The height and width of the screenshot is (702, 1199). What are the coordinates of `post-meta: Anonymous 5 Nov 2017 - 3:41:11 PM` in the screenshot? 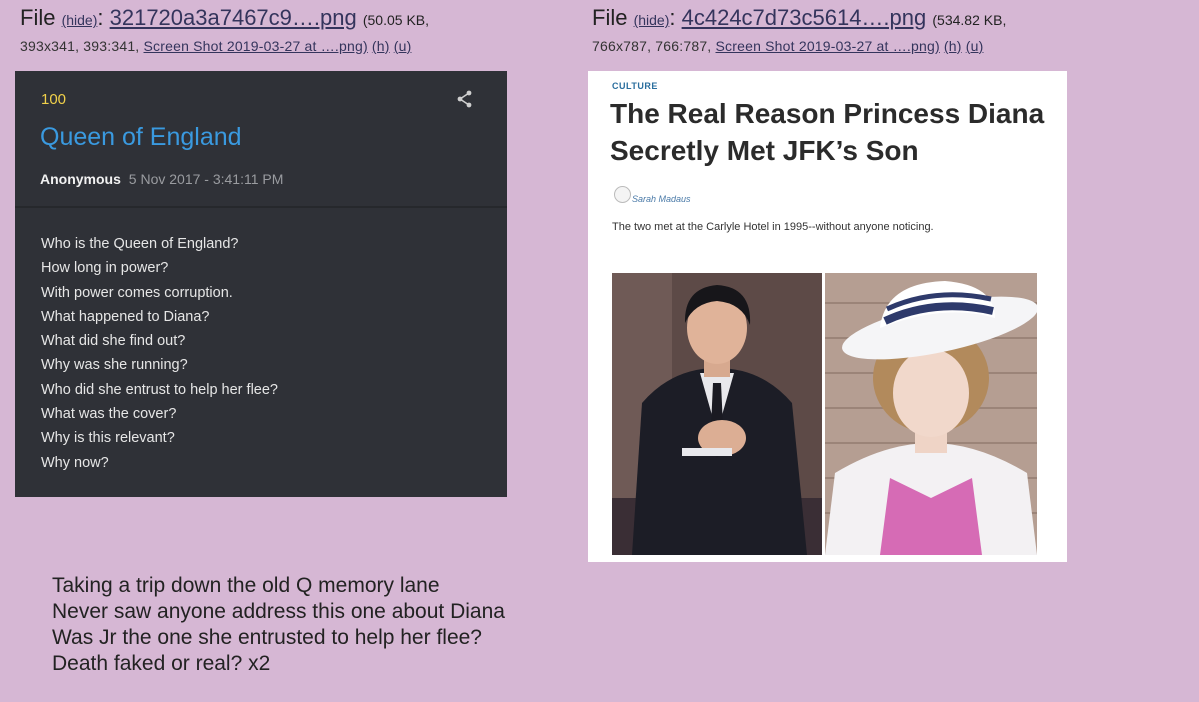 It's located at (161, 179).